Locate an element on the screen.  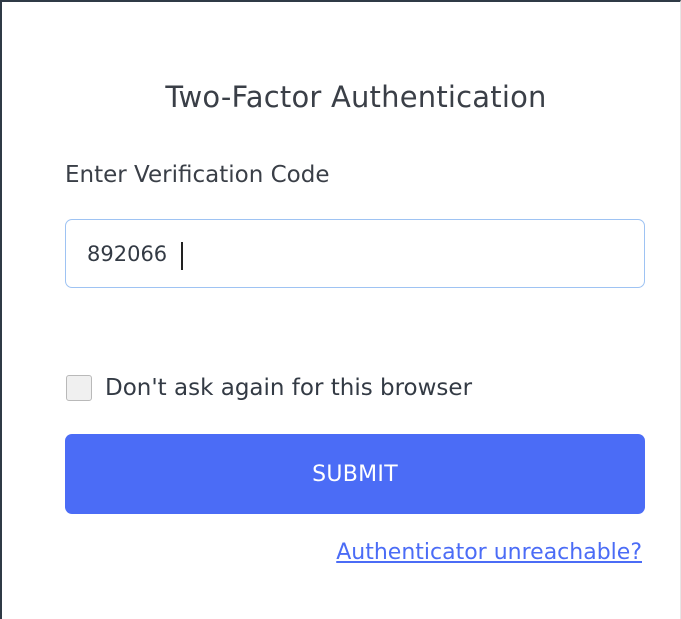
authenticator-unreachable-link: Authenticator unreachable? is located at coordinates (489, 552).